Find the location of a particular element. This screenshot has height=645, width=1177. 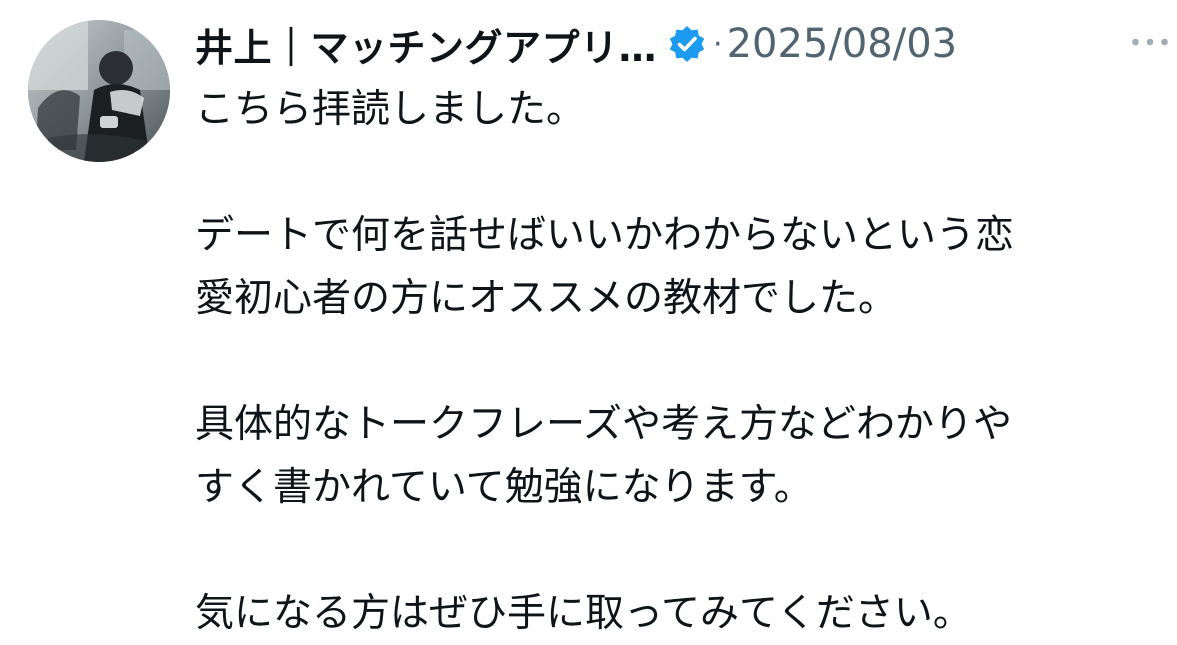

post-date: 2025/08/03 is located at coordinates (842, 44).